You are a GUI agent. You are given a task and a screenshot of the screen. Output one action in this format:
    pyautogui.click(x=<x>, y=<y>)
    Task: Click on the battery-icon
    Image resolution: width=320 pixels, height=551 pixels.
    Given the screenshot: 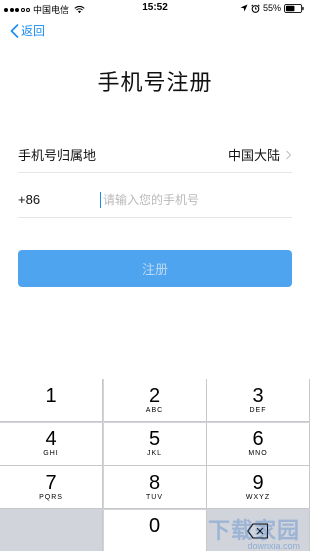 What is the action you would take?
    pyautogui.click(x=294, y=8)
    